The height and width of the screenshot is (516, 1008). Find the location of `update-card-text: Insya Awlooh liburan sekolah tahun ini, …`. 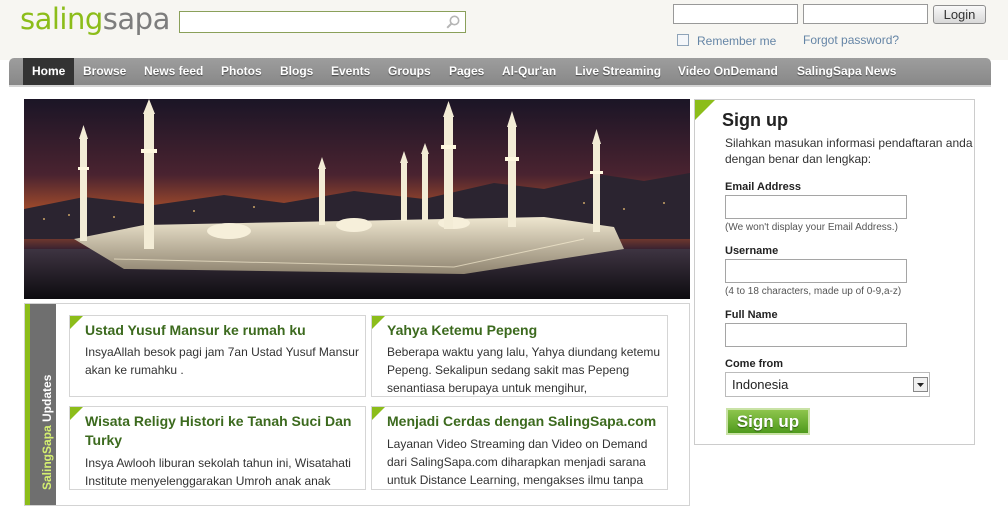

update-card-text: Insya Awlooh liburan sekolah tahun ini, … is located at coordinates (218, 463).